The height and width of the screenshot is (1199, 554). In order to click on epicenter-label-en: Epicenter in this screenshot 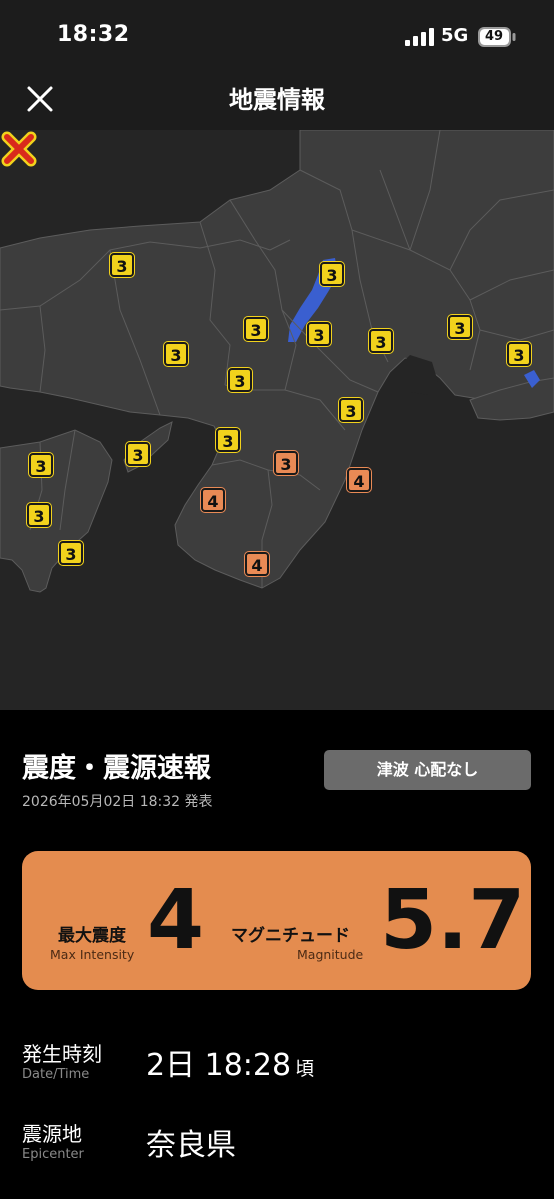, I will do `click(53, 1154)`.